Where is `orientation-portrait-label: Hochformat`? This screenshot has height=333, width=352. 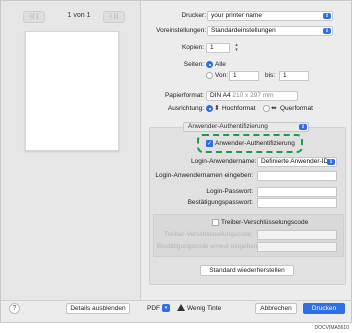 orientation-portrait-label: Hochformat is located at coordinates (239, 108).